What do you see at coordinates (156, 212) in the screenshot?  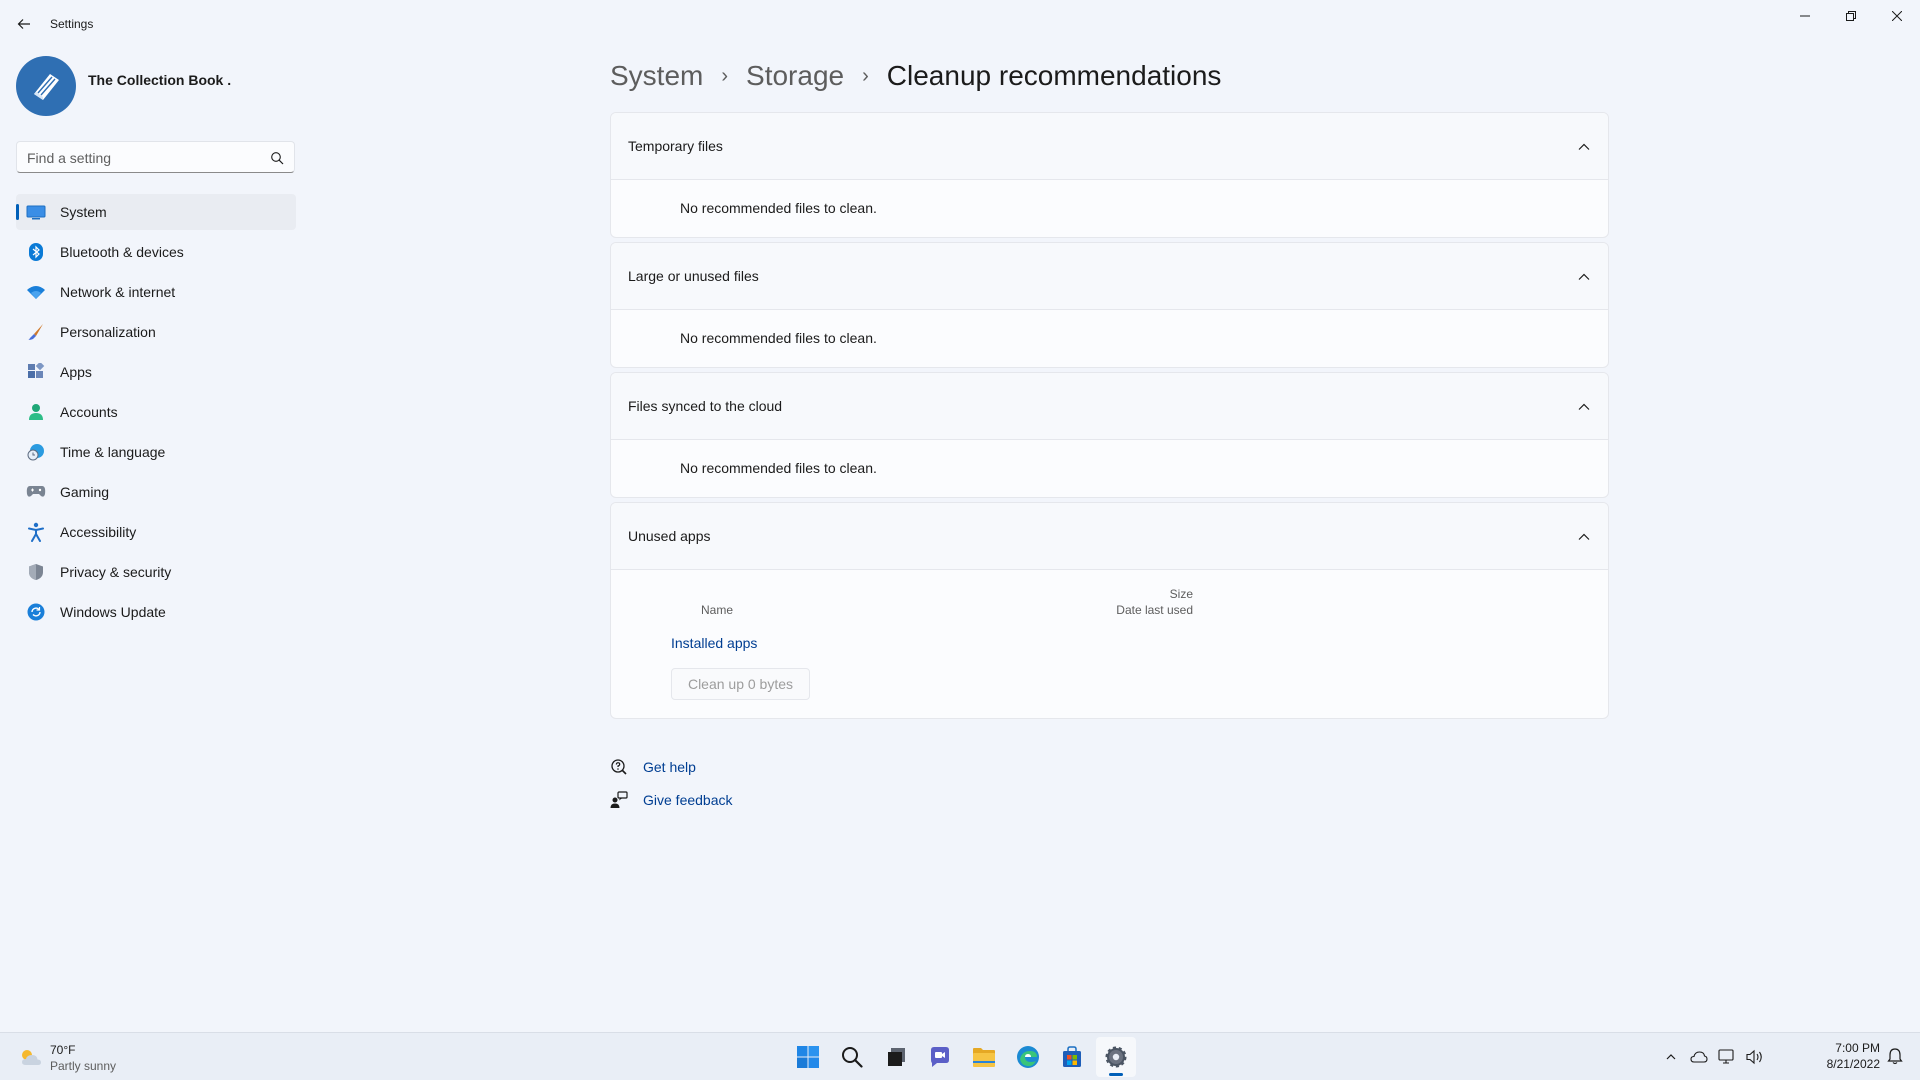 I see `sidebar-item-system: System` at bounding box center [156, 212].